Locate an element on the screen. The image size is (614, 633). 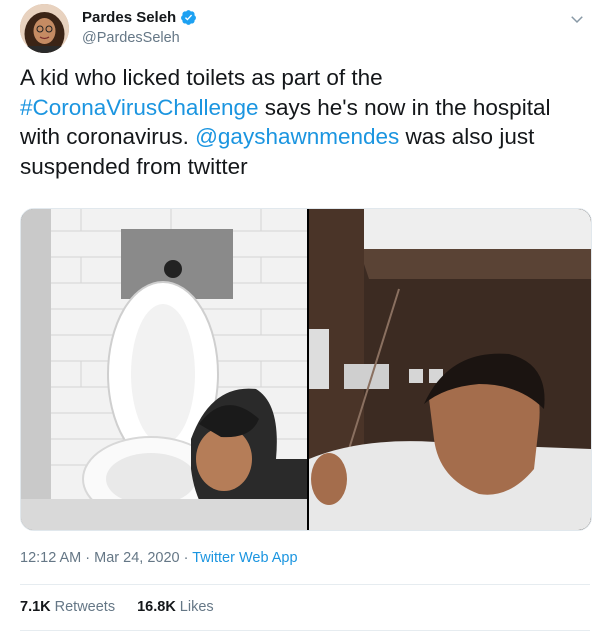
tweet-text-part: with coronavirus. is located at coordinates (108, 136).